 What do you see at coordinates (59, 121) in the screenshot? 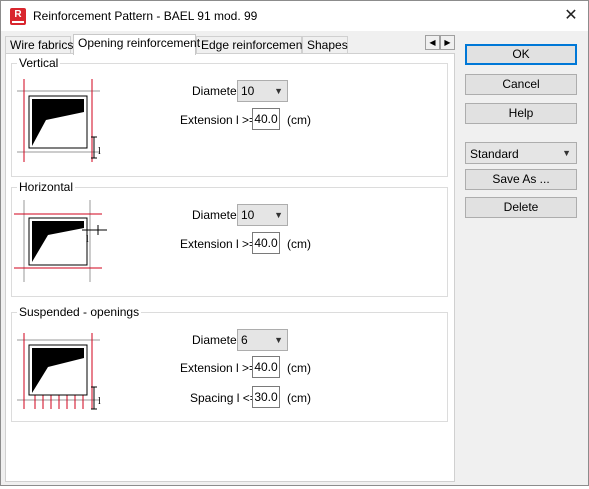
I see `vertical-reinforcement-diagram: l` at bounding box center [59, 121].